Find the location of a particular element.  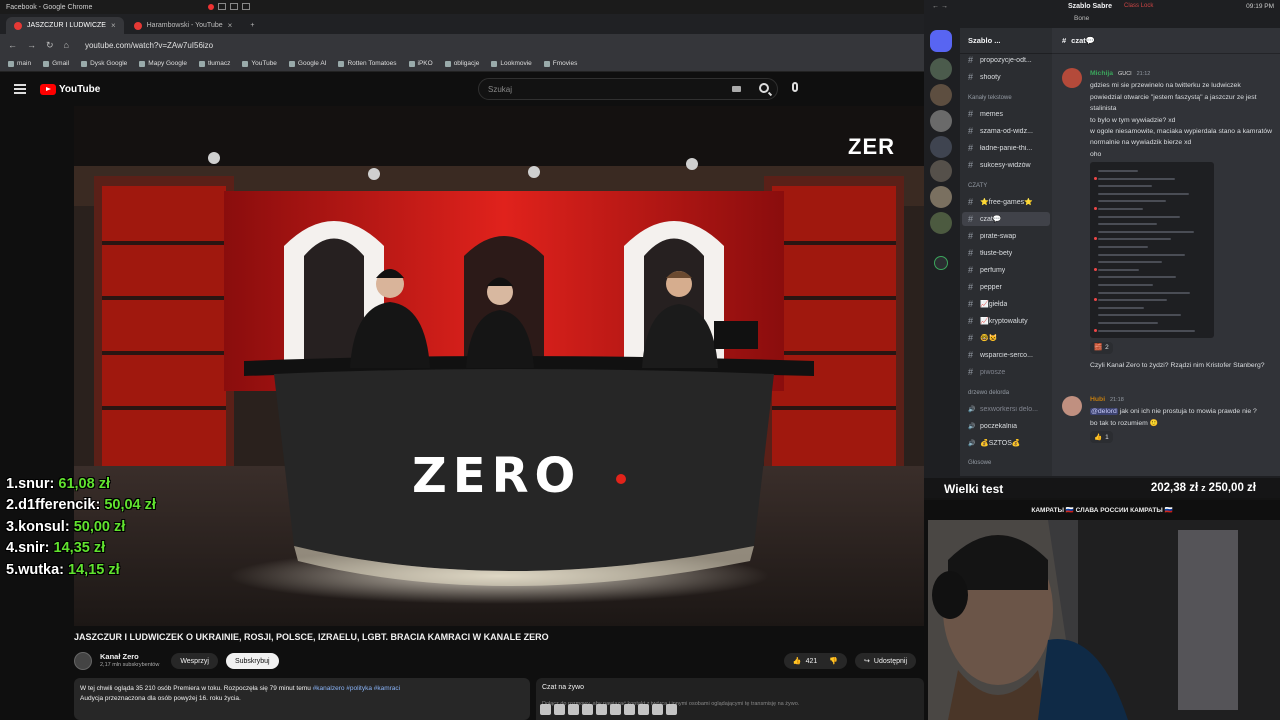

user-mention: @delord is located at coordinates (1104, 412).